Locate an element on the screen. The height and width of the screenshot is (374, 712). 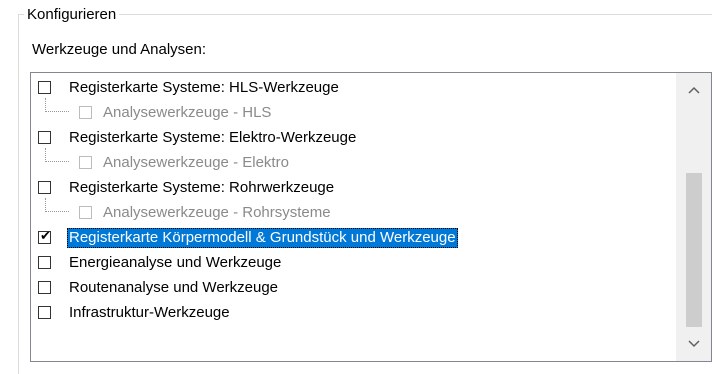
checklist-item-label: Analysewerkzeuge - HLS is located at coordinates (187, 113).